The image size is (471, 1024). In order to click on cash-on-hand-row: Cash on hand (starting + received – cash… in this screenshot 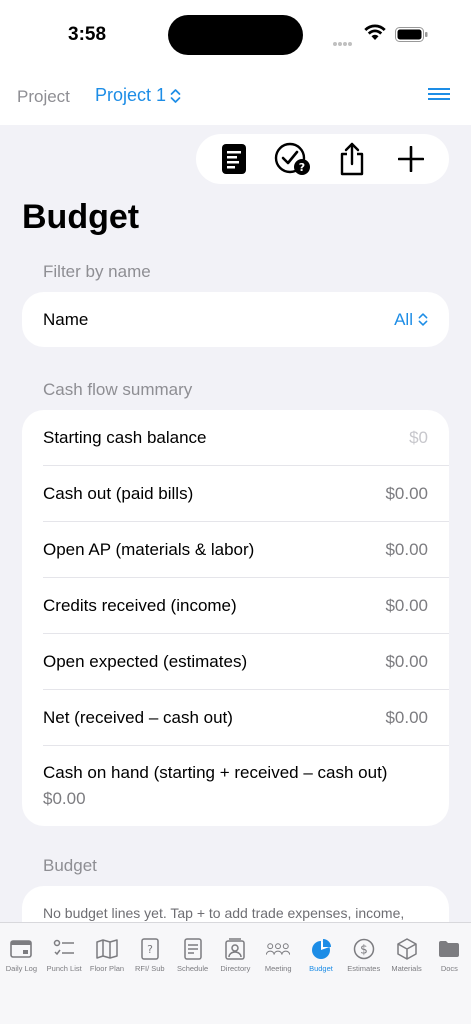, I will do `click(246, 786)`.